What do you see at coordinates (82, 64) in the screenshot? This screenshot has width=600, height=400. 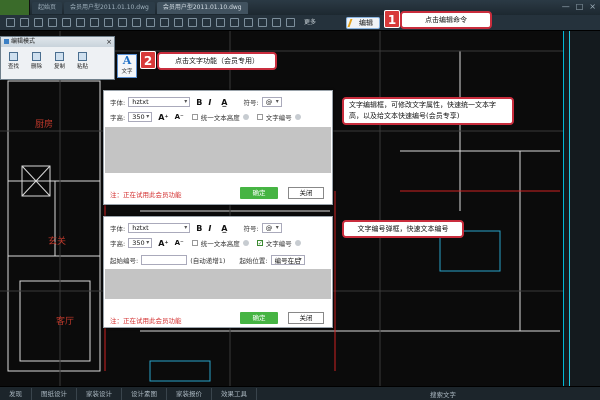 I see `tool-paste-button: 粘贴` at bounding box center [82, 64].